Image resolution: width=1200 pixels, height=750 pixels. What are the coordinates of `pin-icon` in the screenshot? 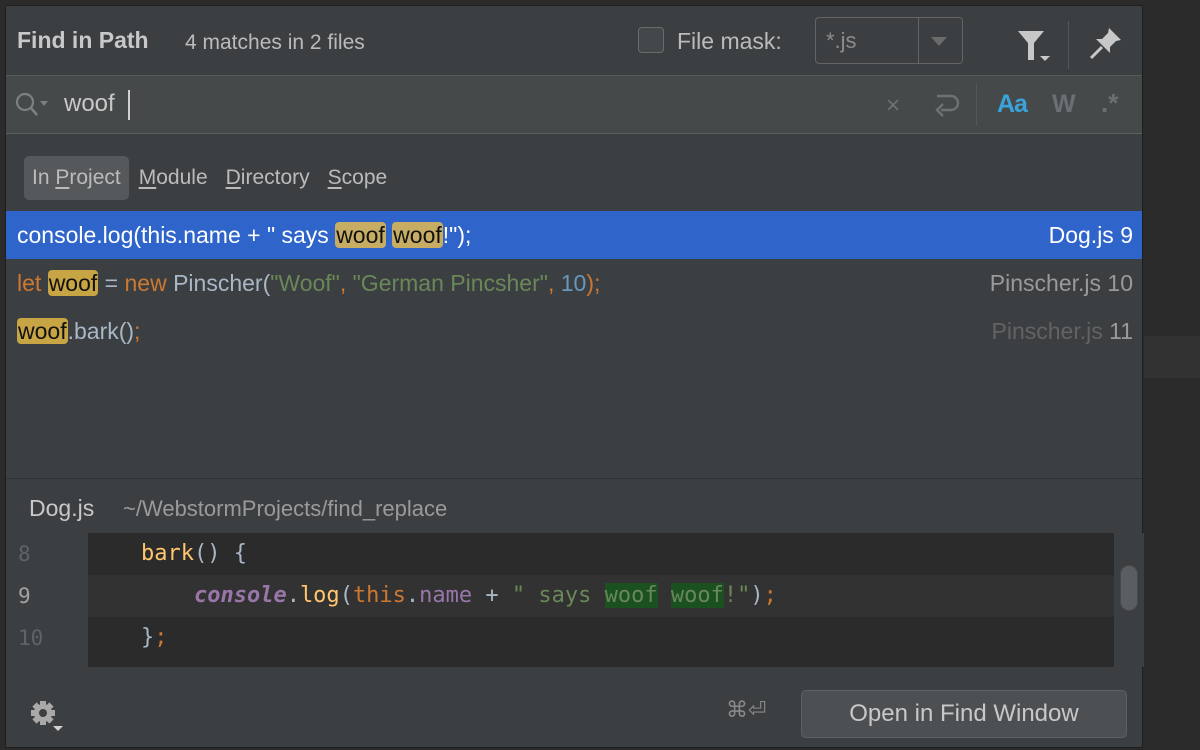 It's located at (1106, 43).